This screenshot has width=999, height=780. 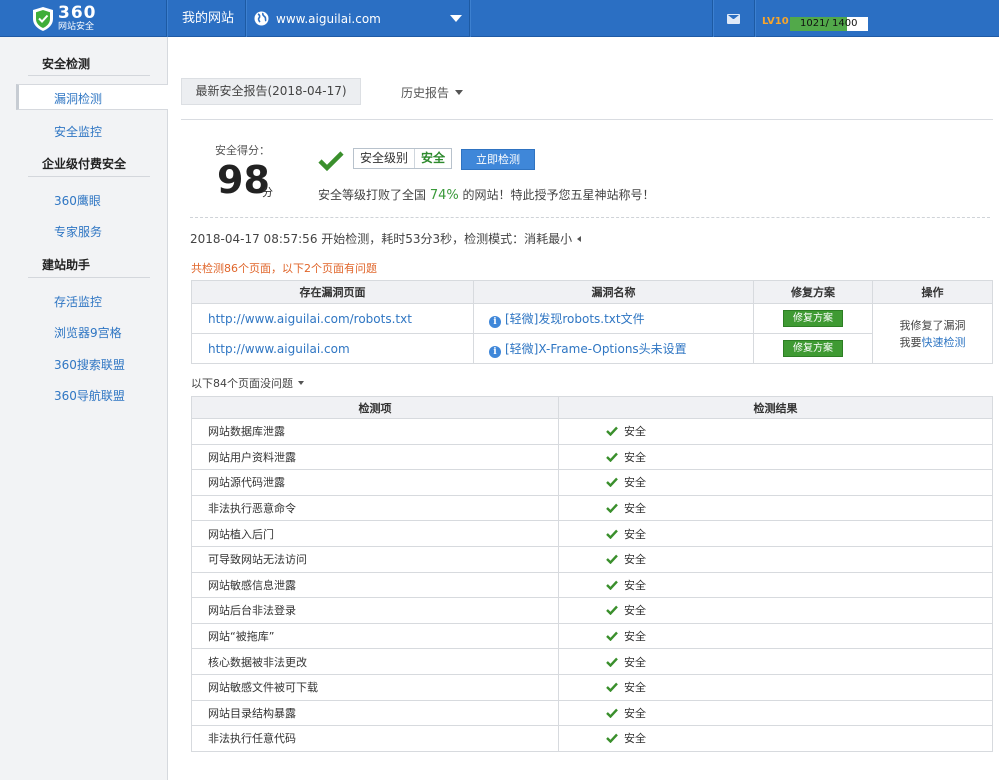 I want to click on sidebar-item-eagle-eye: 360鹰眼, so click(x=77, y=200).